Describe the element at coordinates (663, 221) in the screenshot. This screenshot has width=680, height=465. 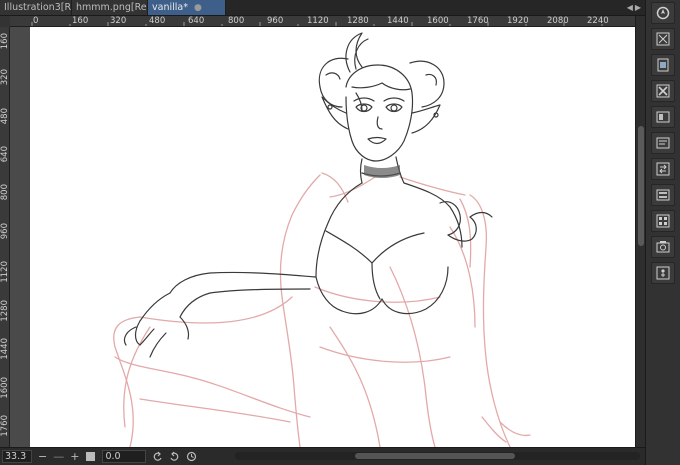
I see `layer-fill-icon` at that location.